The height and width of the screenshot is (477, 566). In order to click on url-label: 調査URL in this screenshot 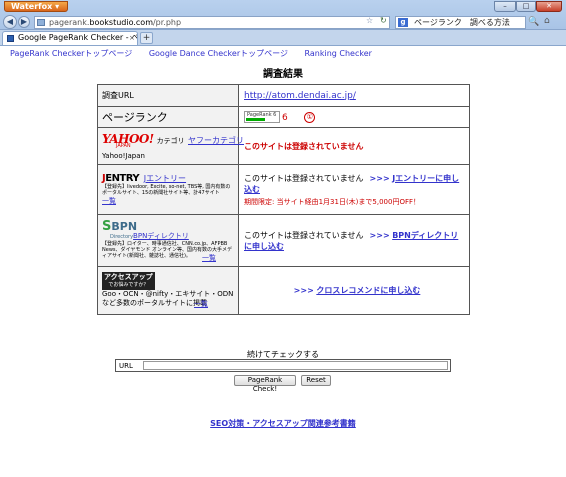, I will do `click(118, 95)`.